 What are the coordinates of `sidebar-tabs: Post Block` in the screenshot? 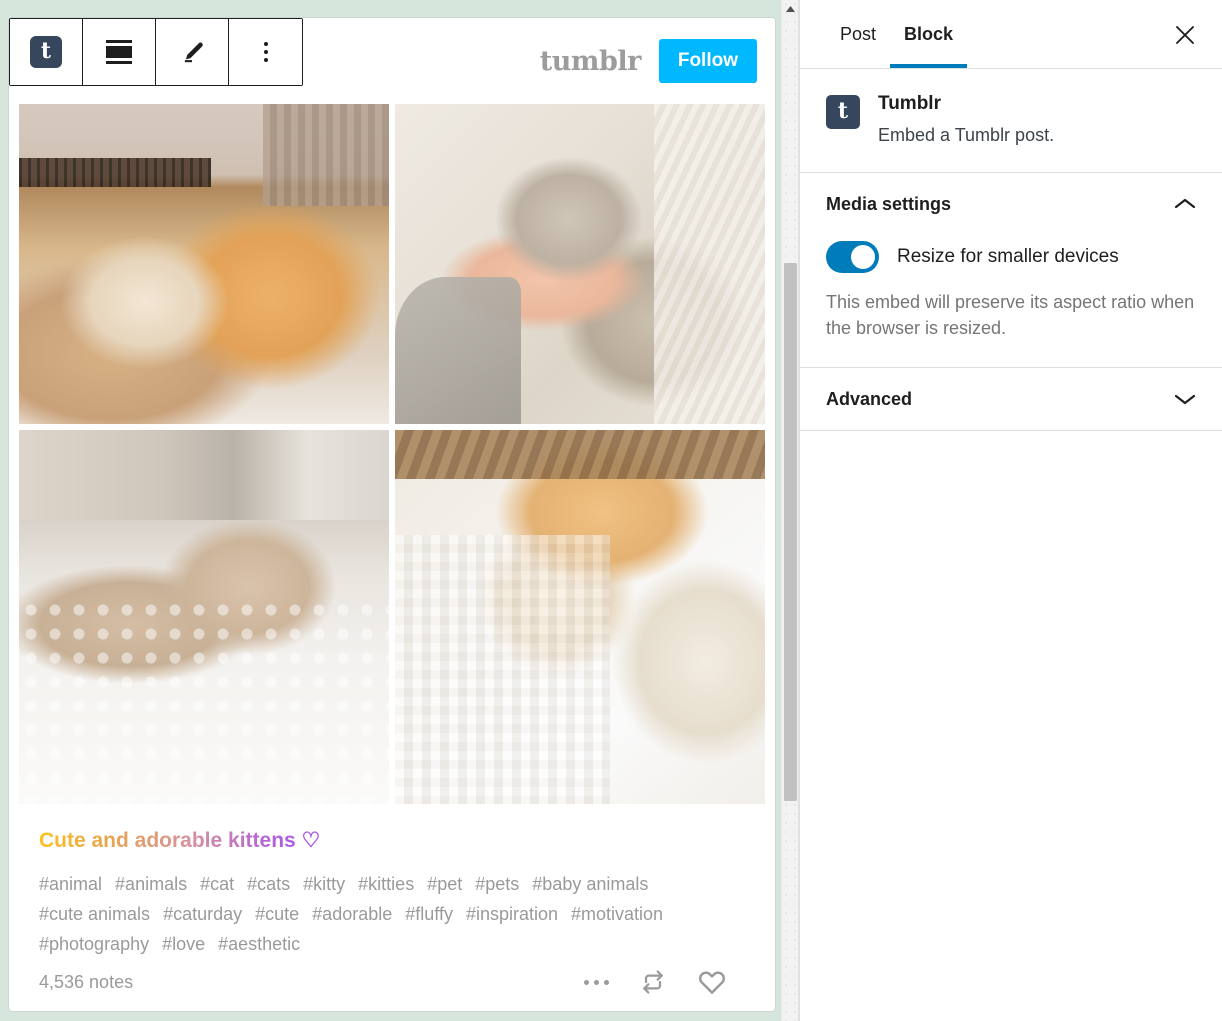 It's located at (1011, 34).